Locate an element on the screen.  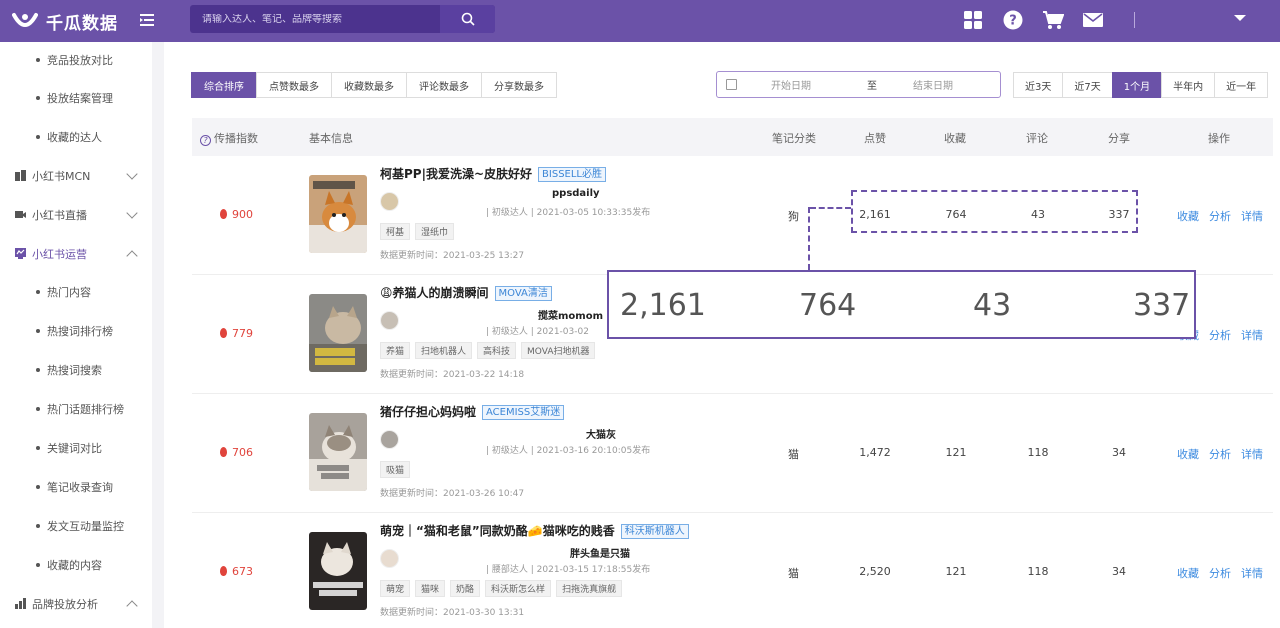
tag: 扫拖洗真旗舰 is located at coordinates (589, 588).